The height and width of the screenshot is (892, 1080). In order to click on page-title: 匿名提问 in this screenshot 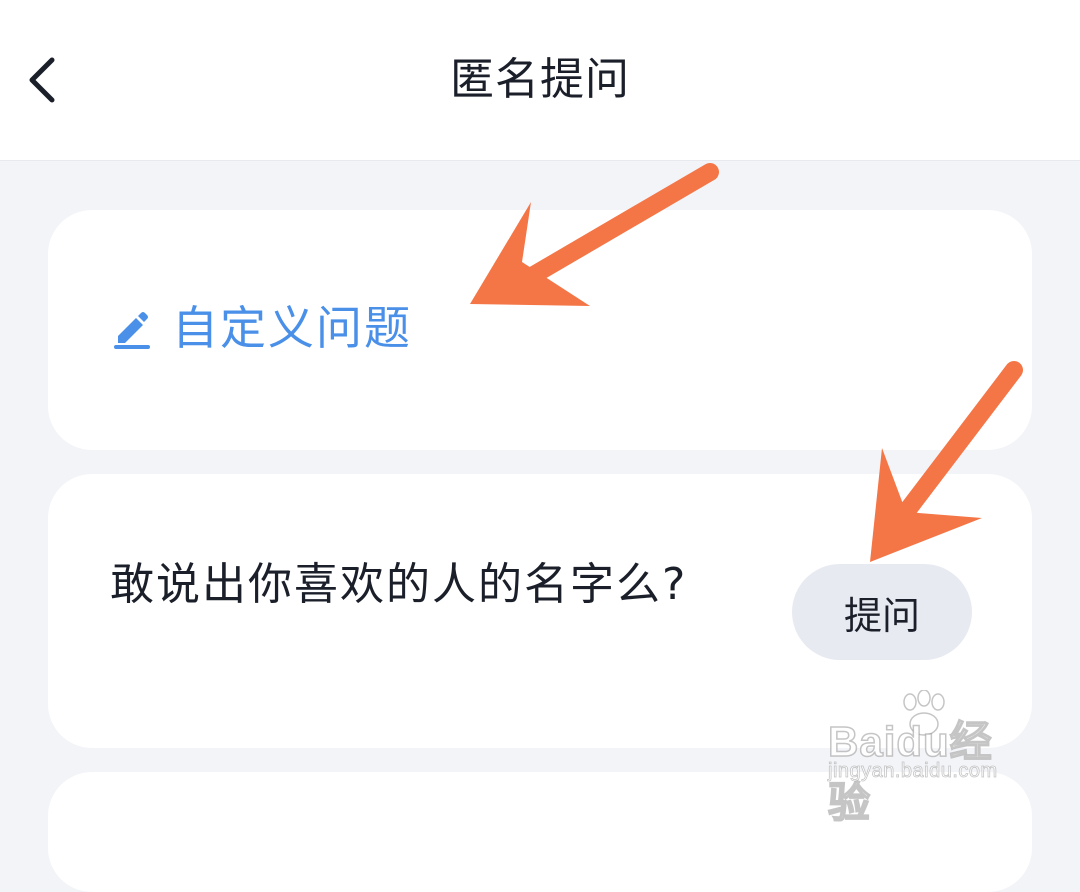, I will do `click(540, 79)`.